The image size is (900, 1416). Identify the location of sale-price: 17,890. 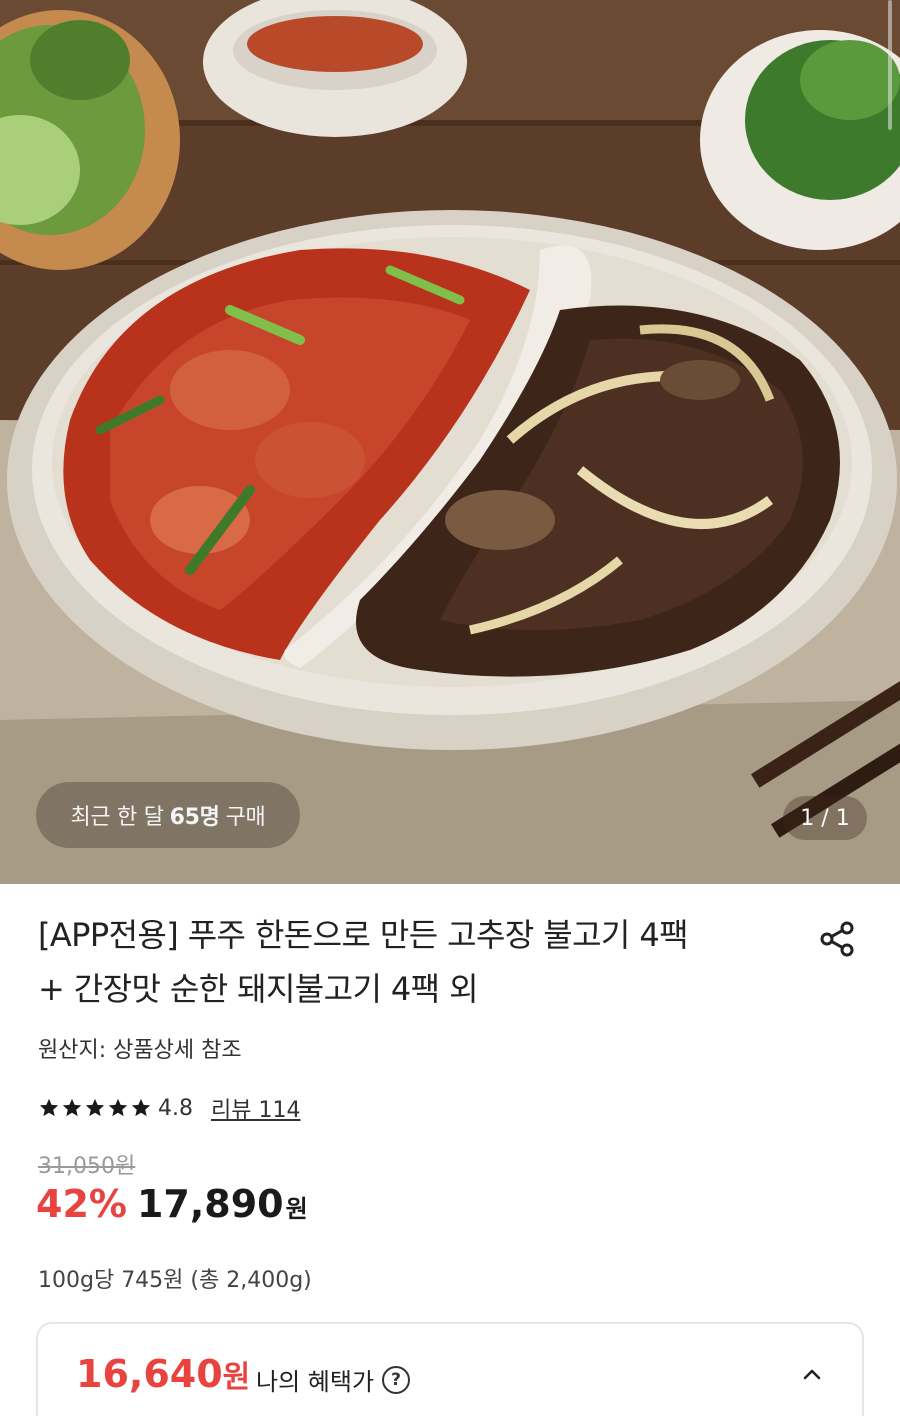
(210, 1204).